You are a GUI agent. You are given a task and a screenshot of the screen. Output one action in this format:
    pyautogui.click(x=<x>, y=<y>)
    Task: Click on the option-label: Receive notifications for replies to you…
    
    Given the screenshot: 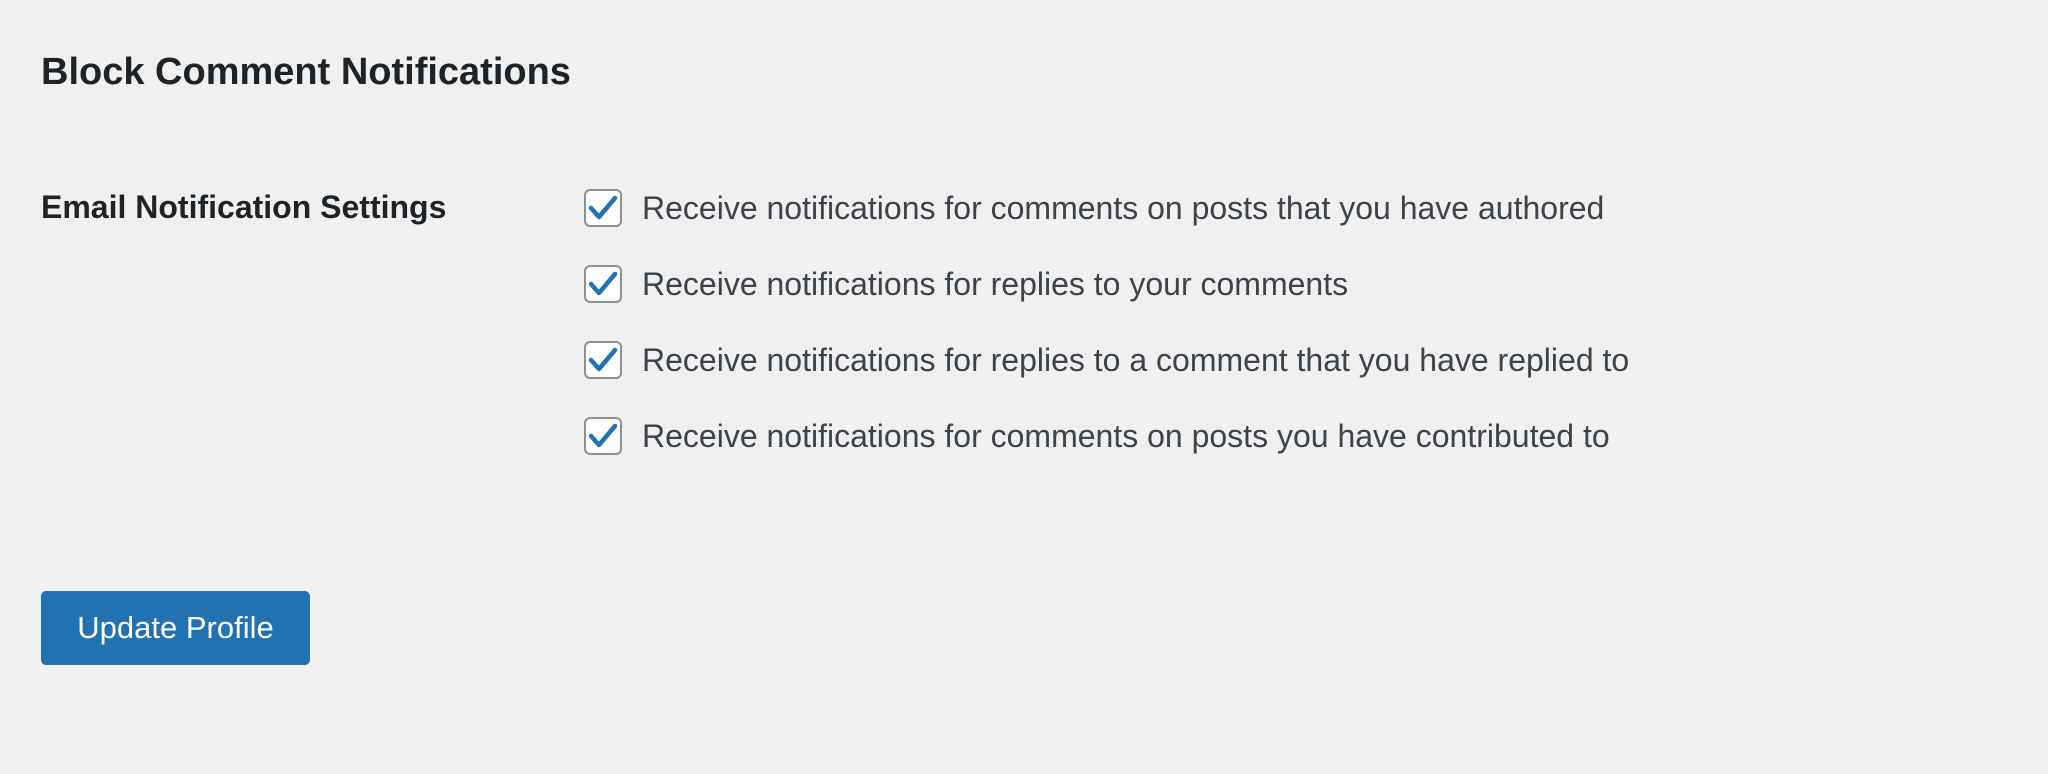 What is the action you would take?
    pyautogui.click(x=995, y=284)
    